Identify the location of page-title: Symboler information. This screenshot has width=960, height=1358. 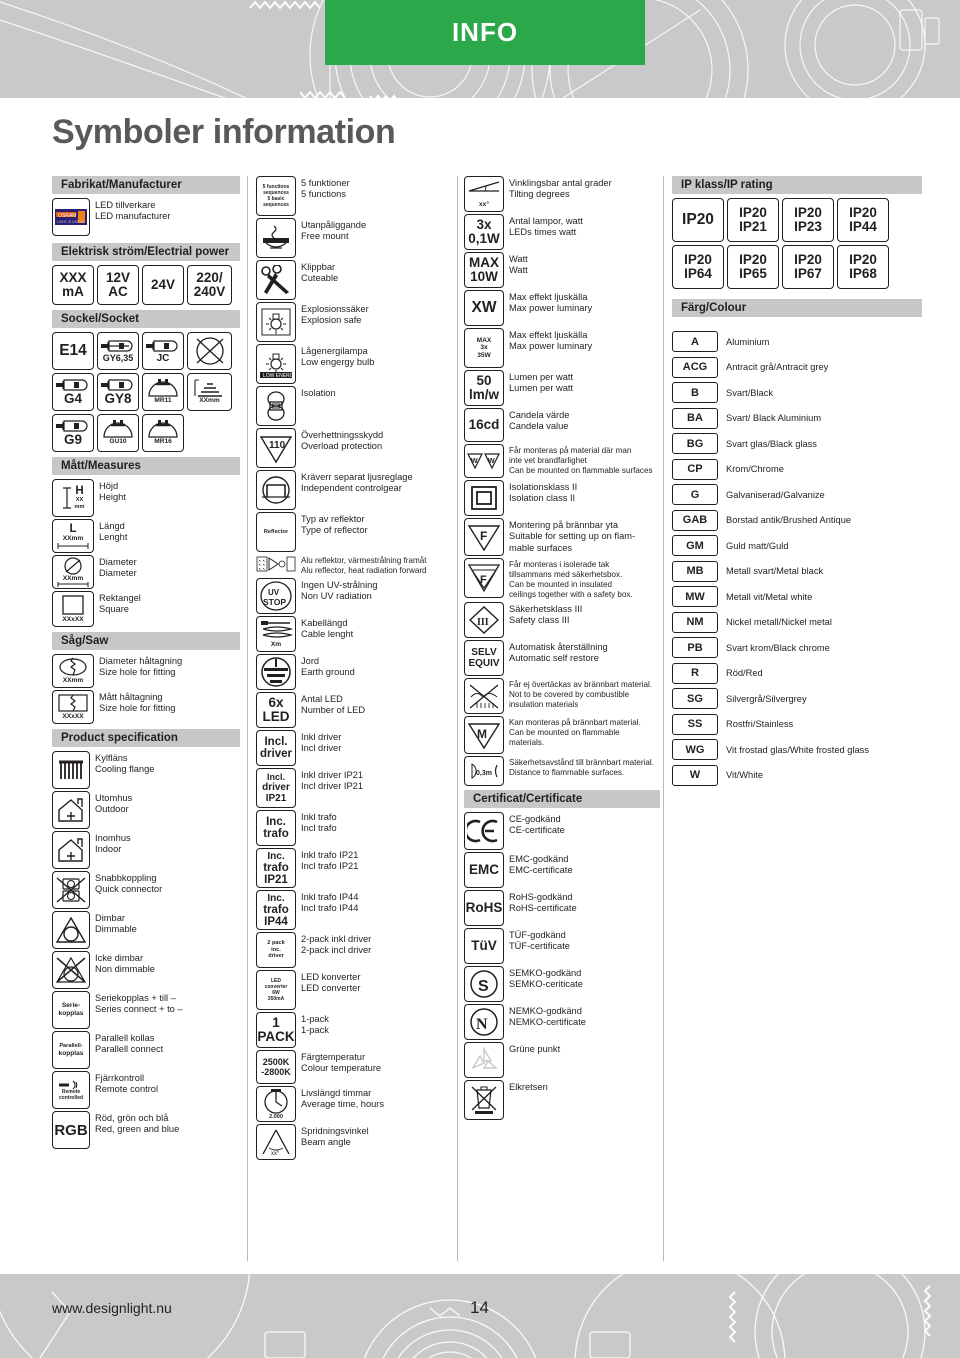
(224, 132).